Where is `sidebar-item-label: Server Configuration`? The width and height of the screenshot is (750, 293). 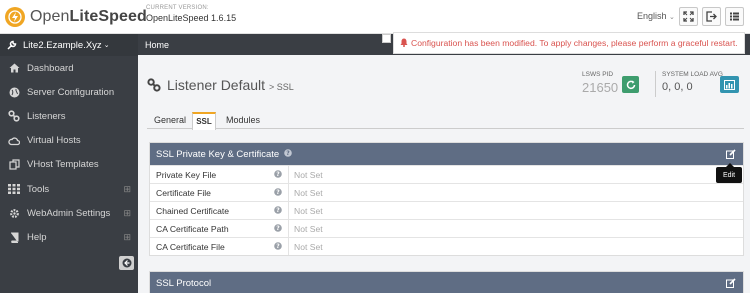
sidebar-item-label: Server Configuration is located at coordinates (71, 92).